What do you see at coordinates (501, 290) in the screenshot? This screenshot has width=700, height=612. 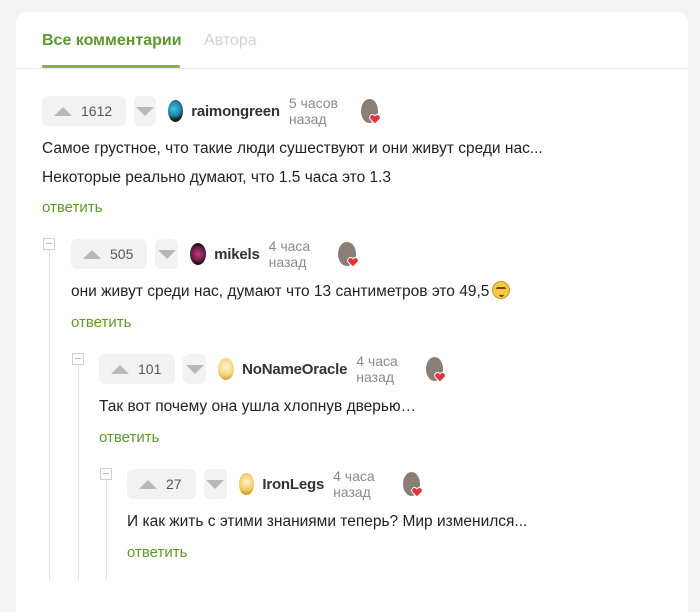 I see `smirk-emoji-icon` at bounding box center [501, 290].